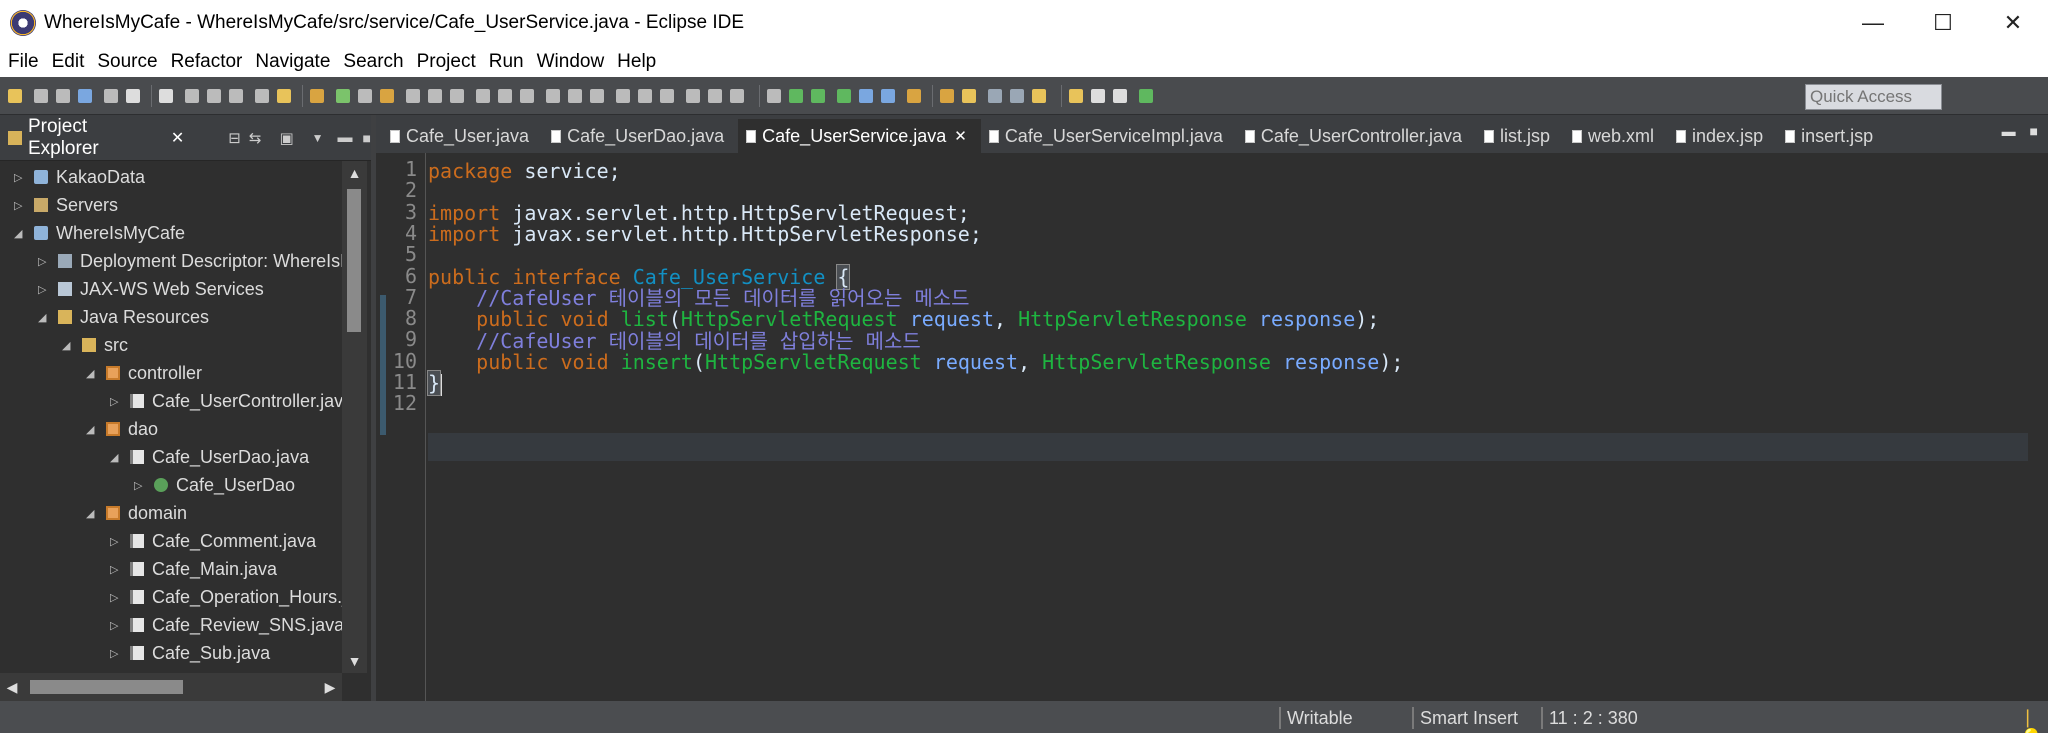  Describe the element at coordinates (1616, 136) in the screenshot. I see `editor-tab: web.xml` at that location.